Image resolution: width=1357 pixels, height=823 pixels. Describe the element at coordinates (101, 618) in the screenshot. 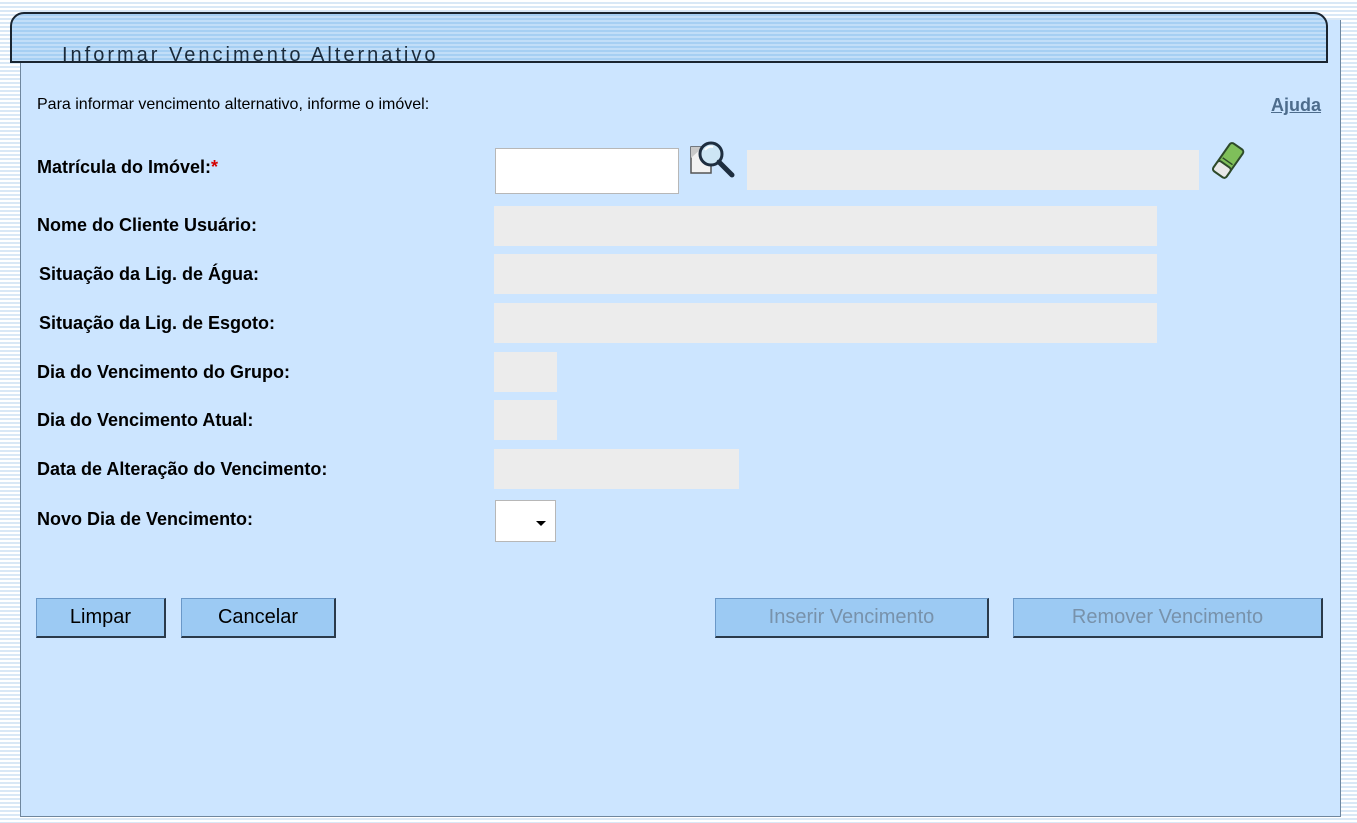

I see `limpar-button: Limpar` at that location.